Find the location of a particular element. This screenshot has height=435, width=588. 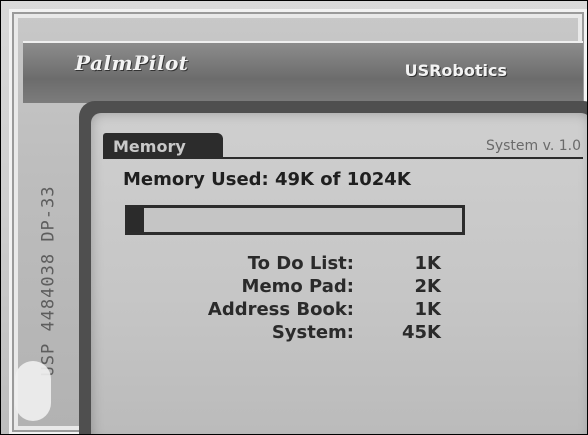

app-title-tab: Memory is located at coordinates (163, 146).